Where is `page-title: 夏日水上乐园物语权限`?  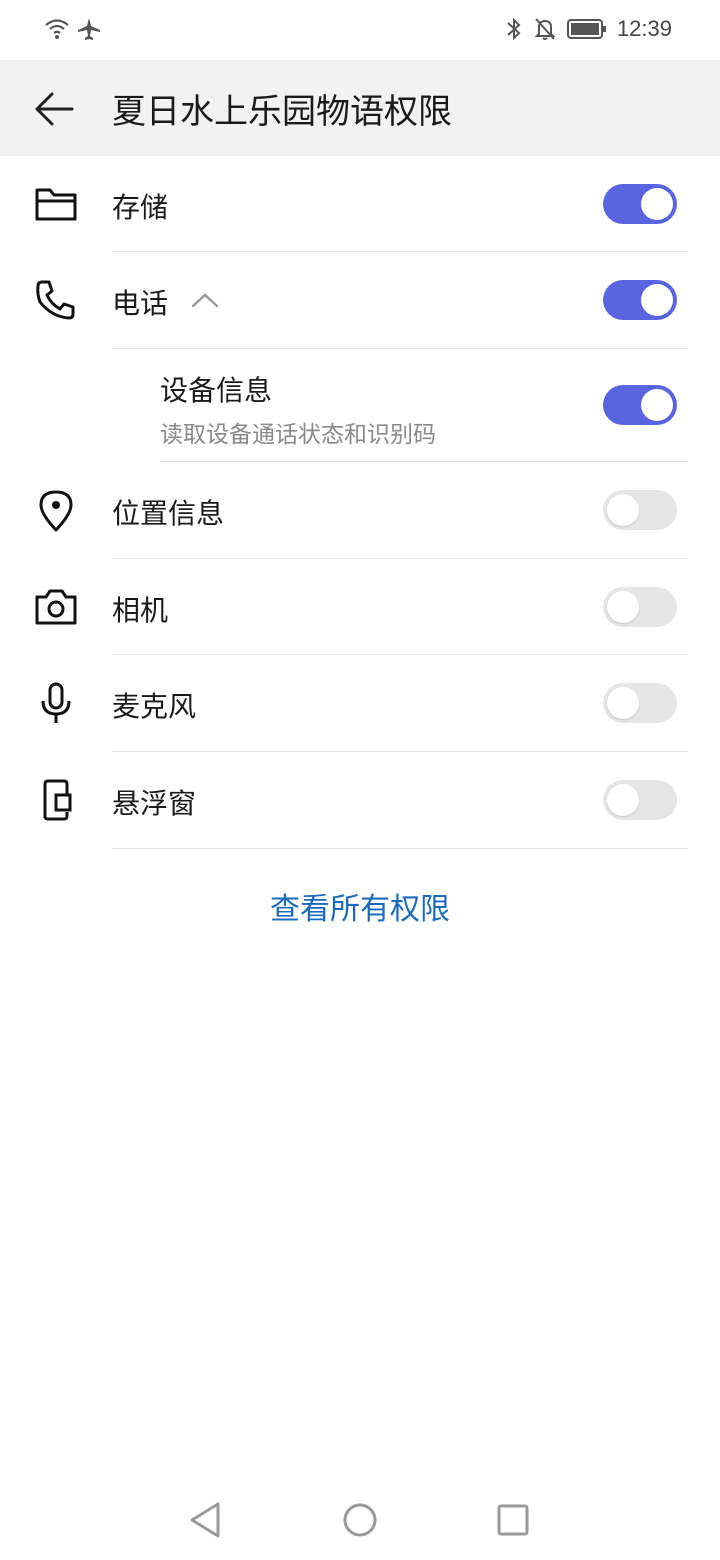 page-title: 夏日水上乐园物语权限 is located at coordinates (282, 112).